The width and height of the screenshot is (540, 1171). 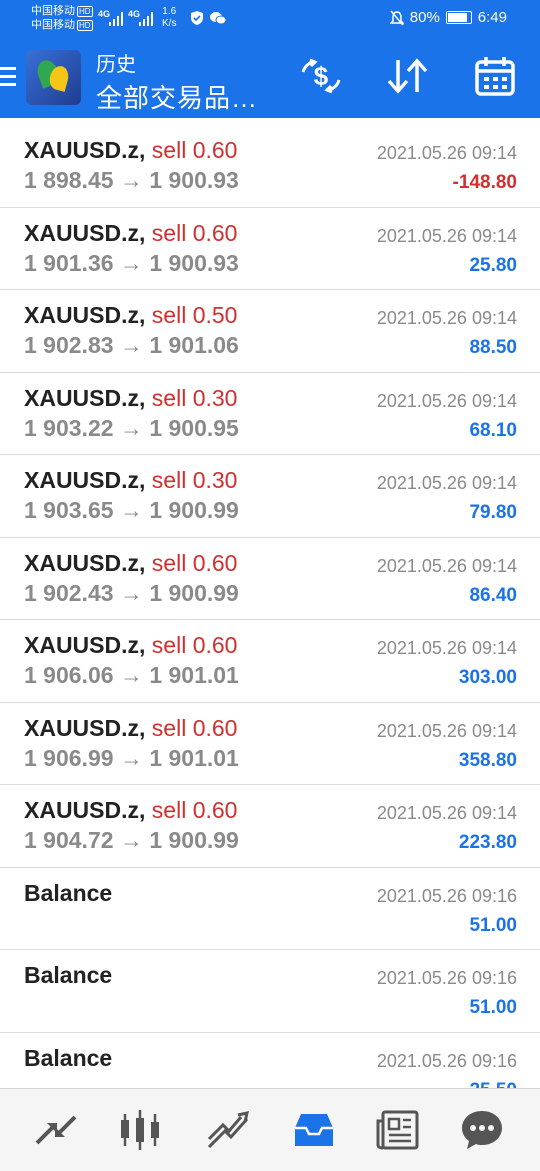 I want to click on status-bar: 中国移动 HD 中国移动 HD 4G 4G 1.6 K/s 80% 6:49, so click(x=270, y=19).